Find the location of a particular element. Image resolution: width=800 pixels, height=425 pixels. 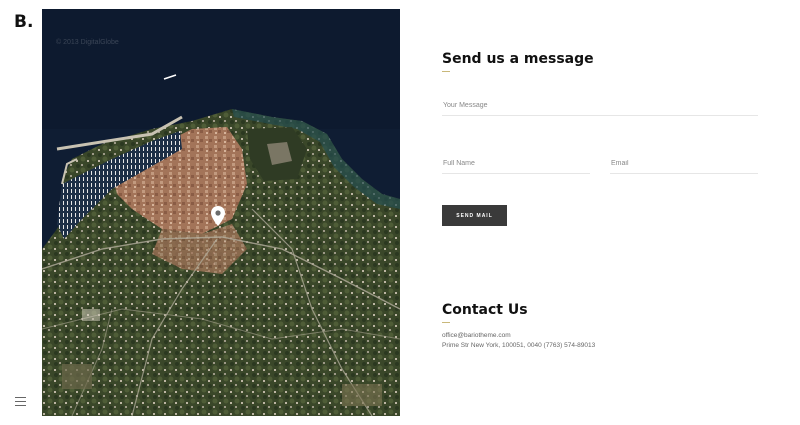

contact-email: office@bariotheme.com is located at coordinates (476, 335).